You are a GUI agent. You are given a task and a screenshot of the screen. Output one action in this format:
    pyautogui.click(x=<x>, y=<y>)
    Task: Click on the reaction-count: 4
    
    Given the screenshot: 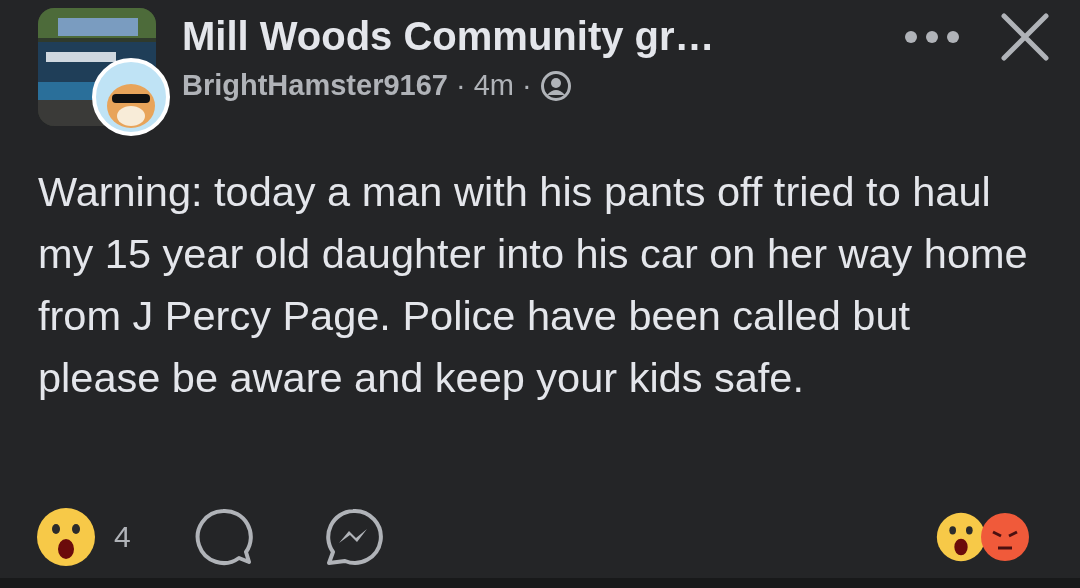 What is the action you would take?
    pyautogui.click(x=122, y=537)
    